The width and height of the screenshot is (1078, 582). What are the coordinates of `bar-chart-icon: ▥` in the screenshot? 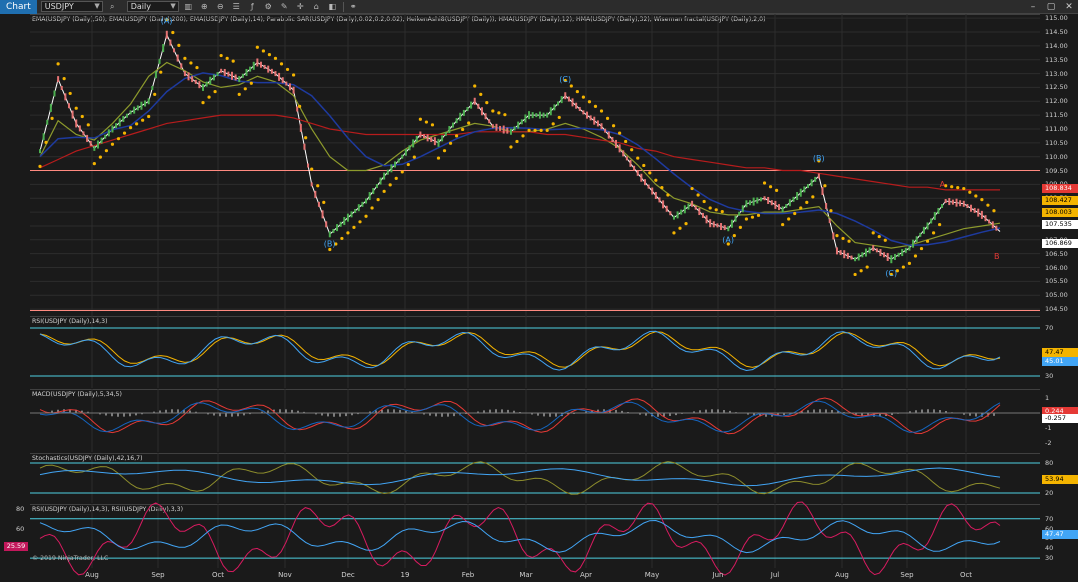 It's located at (188, 6).